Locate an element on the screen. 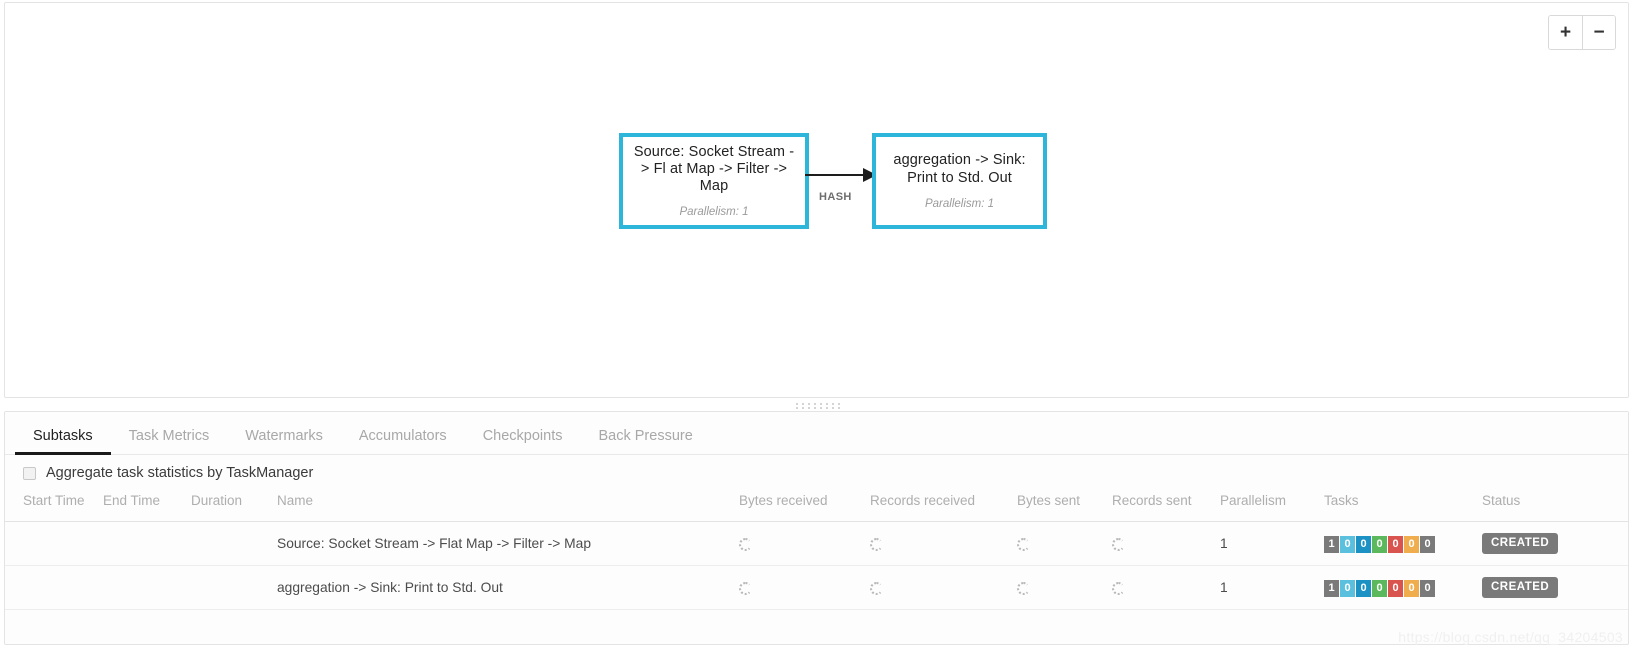  zoom-out-button: − is located at coordinates (1598, 32).